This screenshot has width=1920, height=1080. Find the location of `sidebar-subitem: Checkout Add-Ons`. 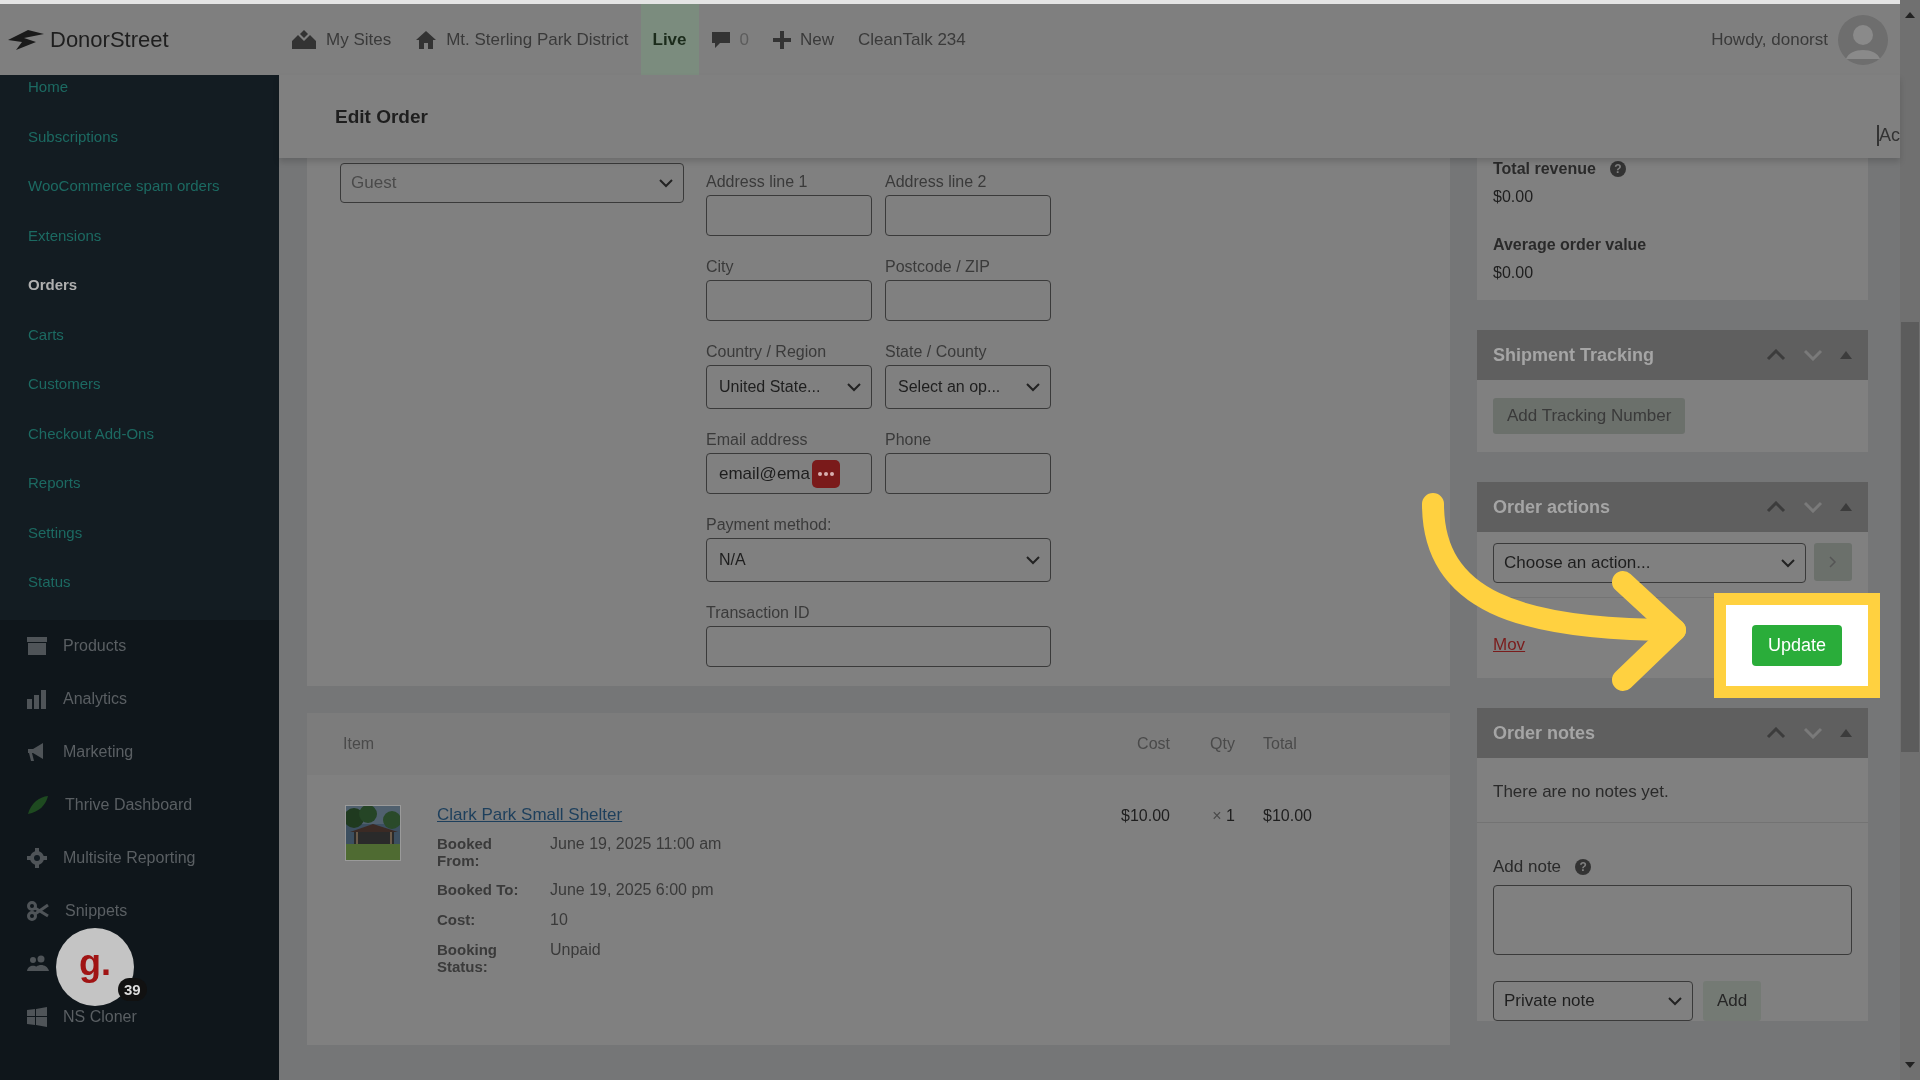

sidebar-subitem: Checkout Add-Ons is located at coordinates (139, 446).